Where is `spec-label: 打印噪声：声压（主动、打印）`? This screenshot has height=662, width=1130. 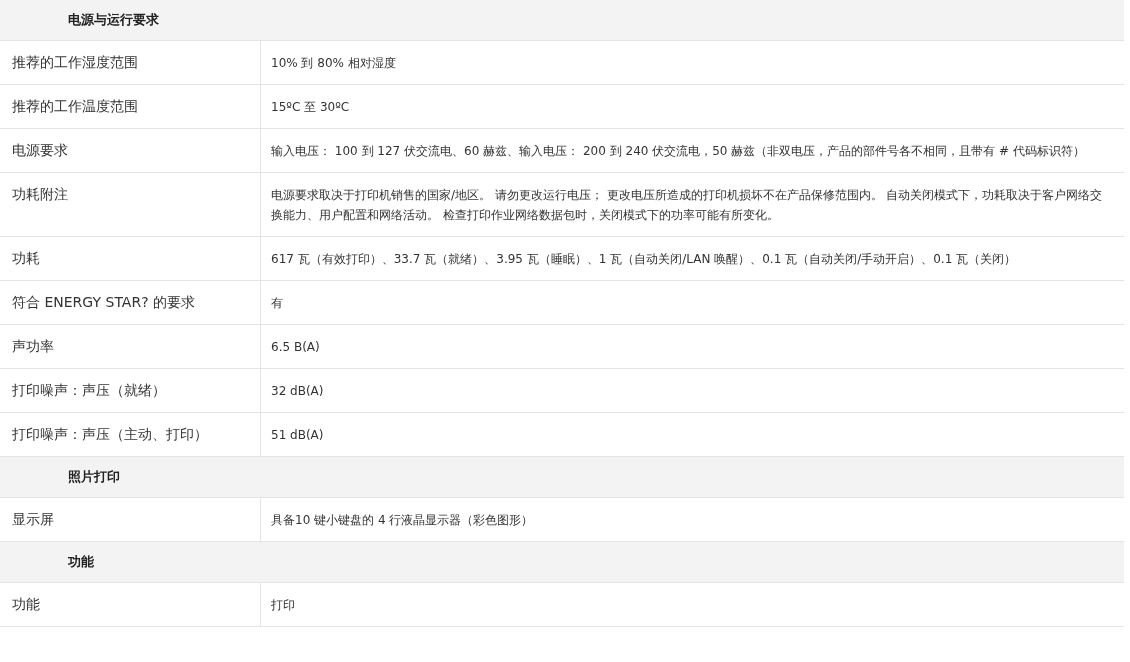 spec-label: 打印噪声：声压（主动、打印） is located at coordinates (130, 434).